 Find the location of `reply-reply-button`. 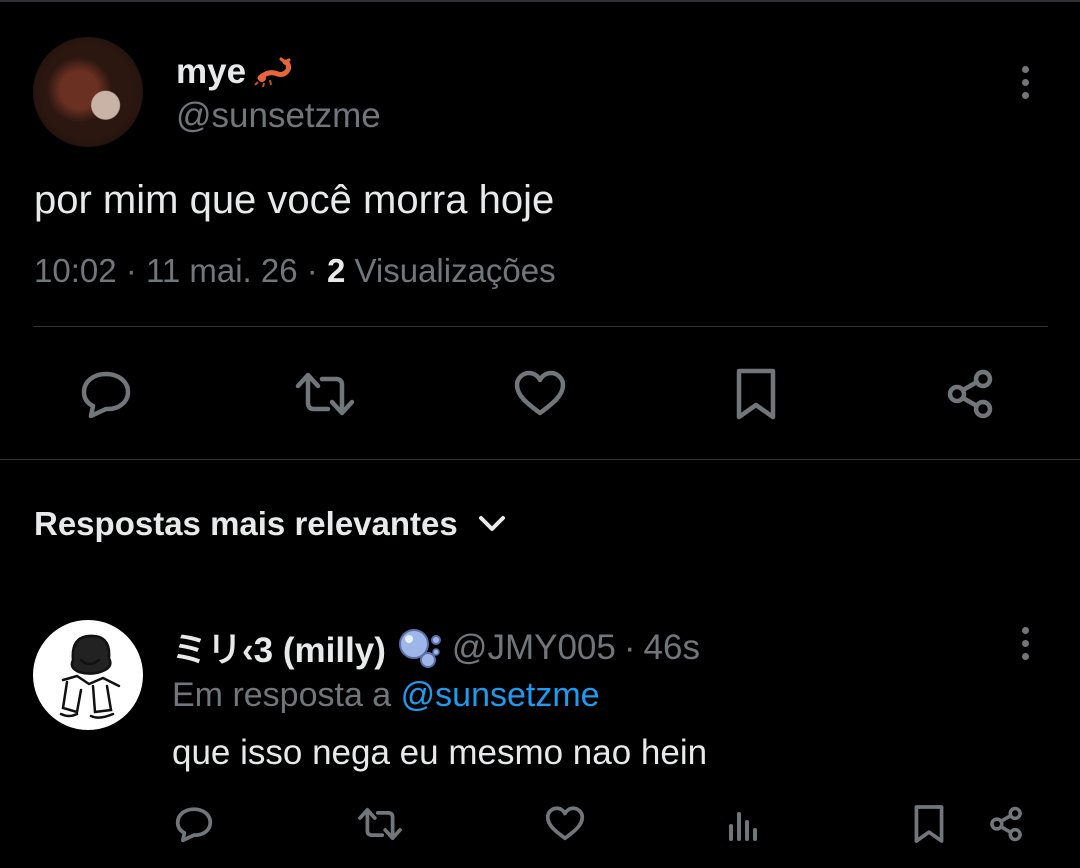

reply-reply-button is located at coordinates (194, 824).